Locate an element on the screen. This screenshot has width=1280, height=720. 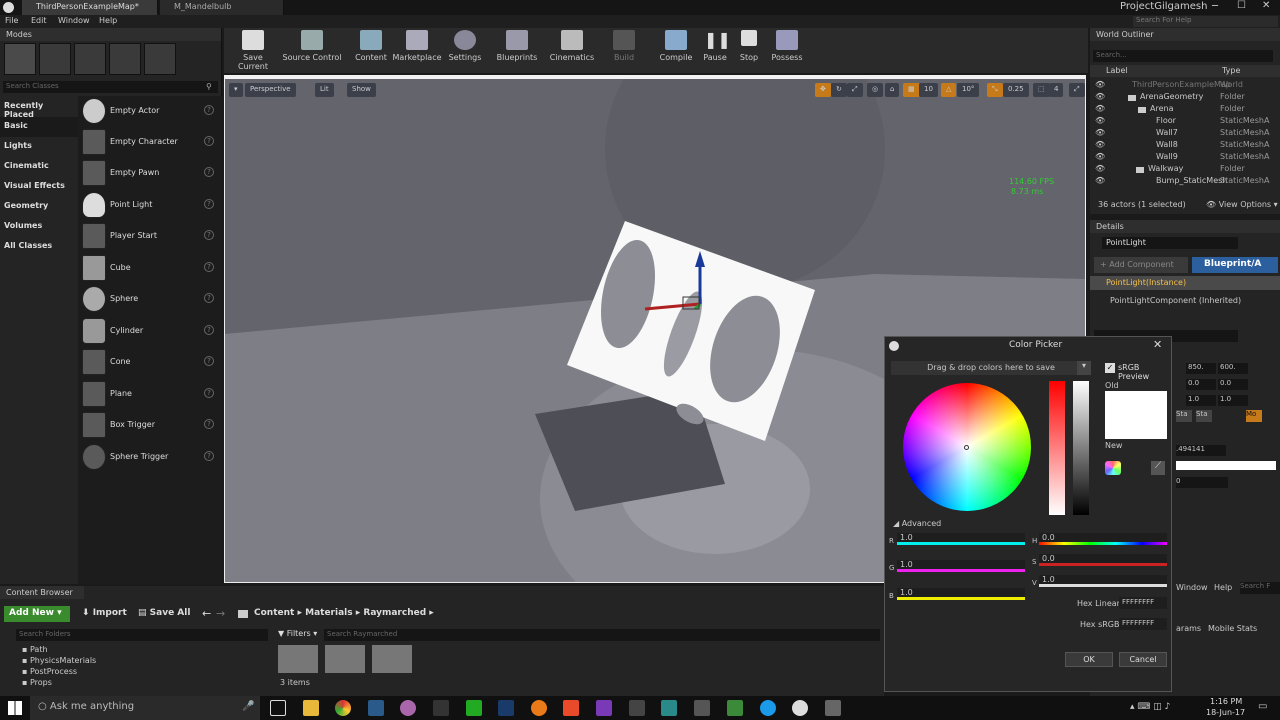
category-visual-effects: Visual Effects is located at coordinates (39, 187).